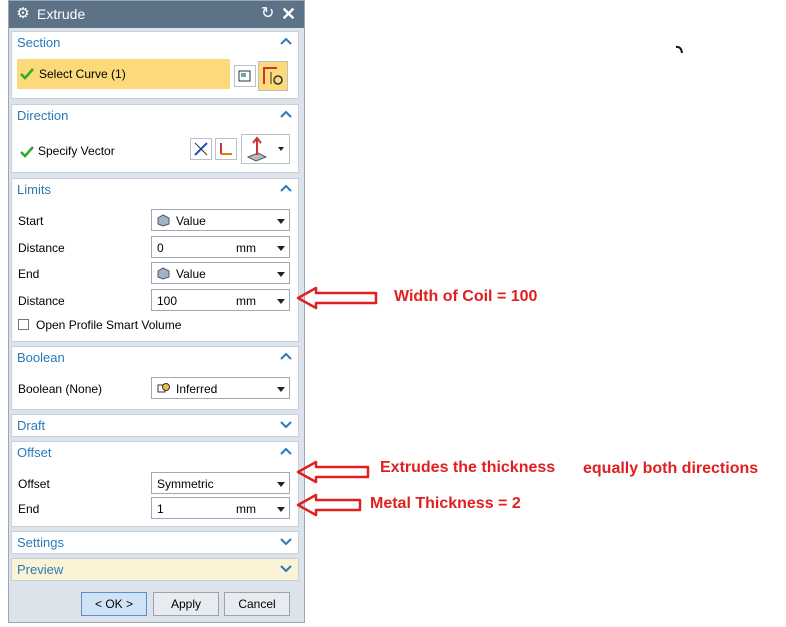 This screenshot has width=786, height=627. I want to click on settings-header: Settings, so click(155, 543).